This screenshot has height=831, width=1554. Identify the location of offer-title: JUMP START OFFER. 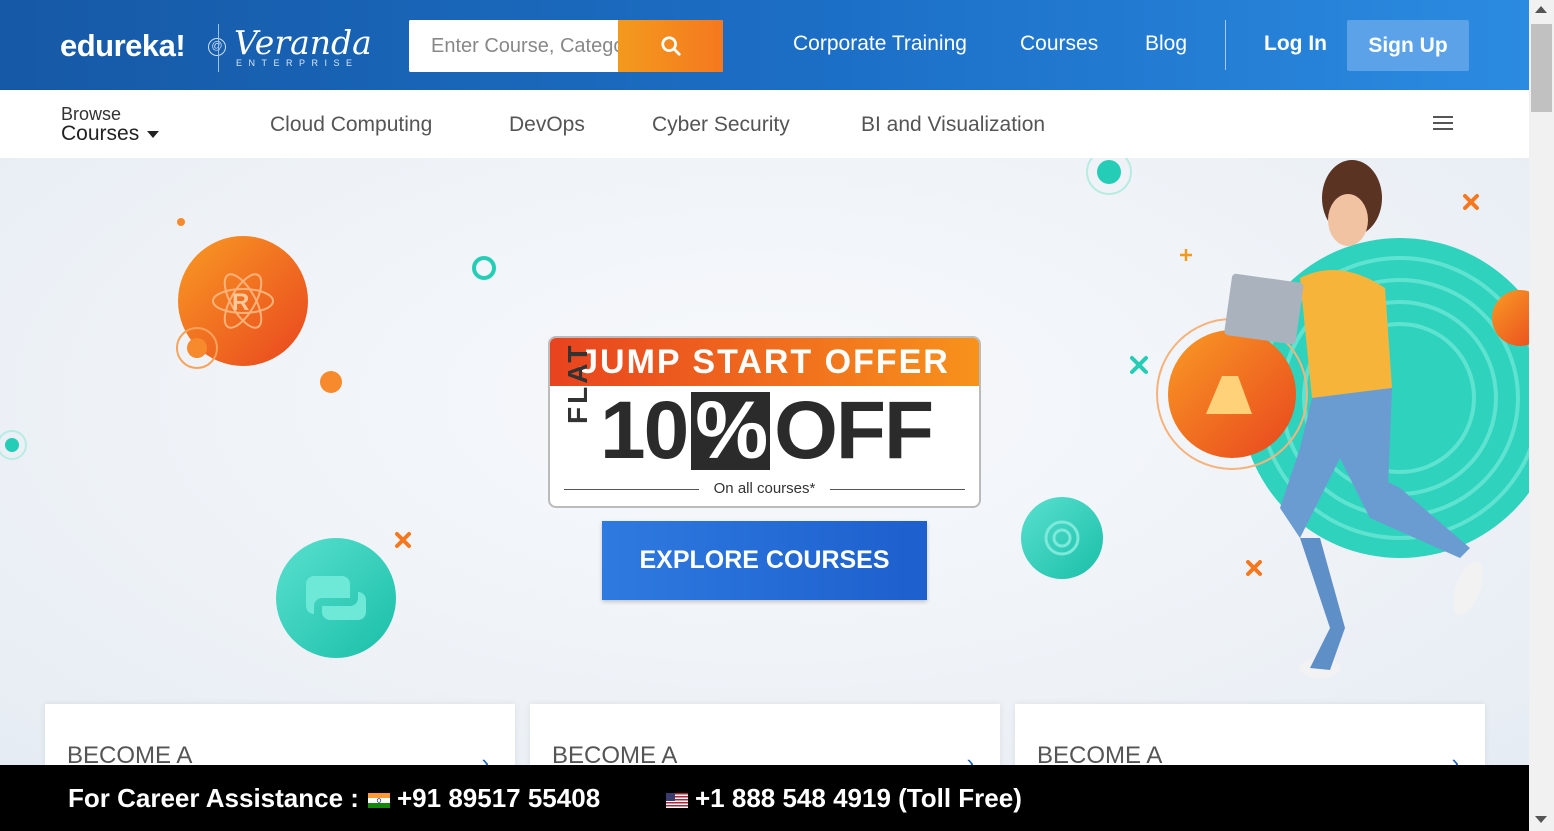
(764, 362).